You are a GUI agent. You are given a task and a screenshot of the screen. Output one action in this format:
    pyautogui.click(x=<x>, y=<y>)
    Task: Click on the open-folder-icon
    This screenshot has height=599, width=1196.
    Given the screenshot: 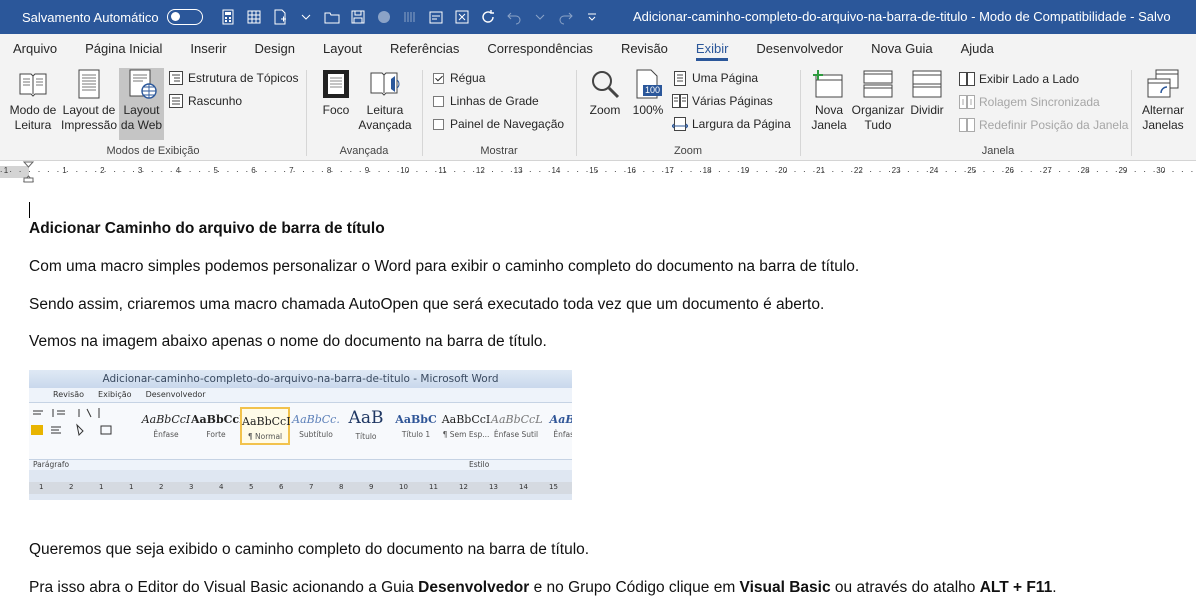 What is the action you would take?
    pyautogui.click(x=332, y=17)
    